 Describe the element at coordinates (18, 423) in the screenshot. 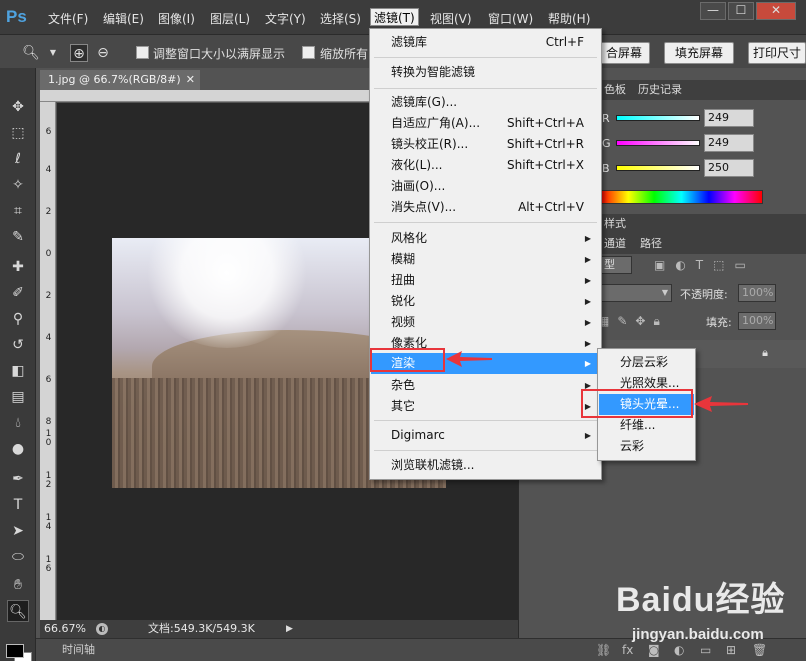

I see `blur-tool-icon: 💧︎` at that location.